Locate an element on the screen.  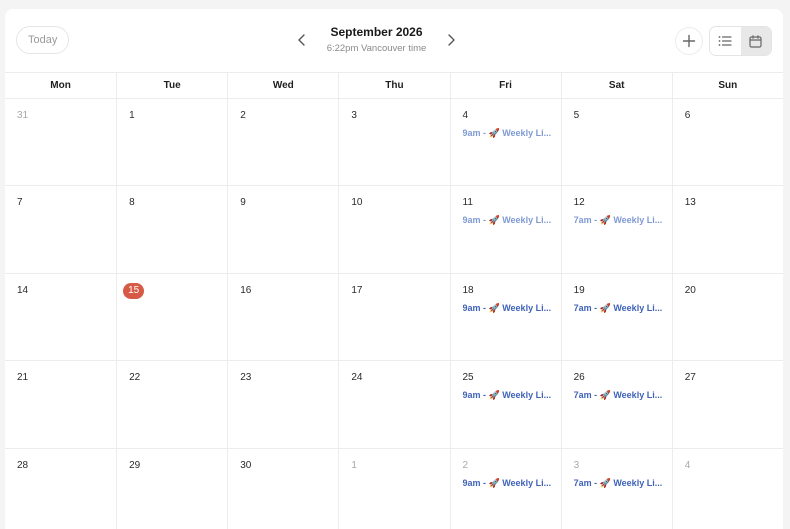
next-month-button is located at coordinates (451, 40).